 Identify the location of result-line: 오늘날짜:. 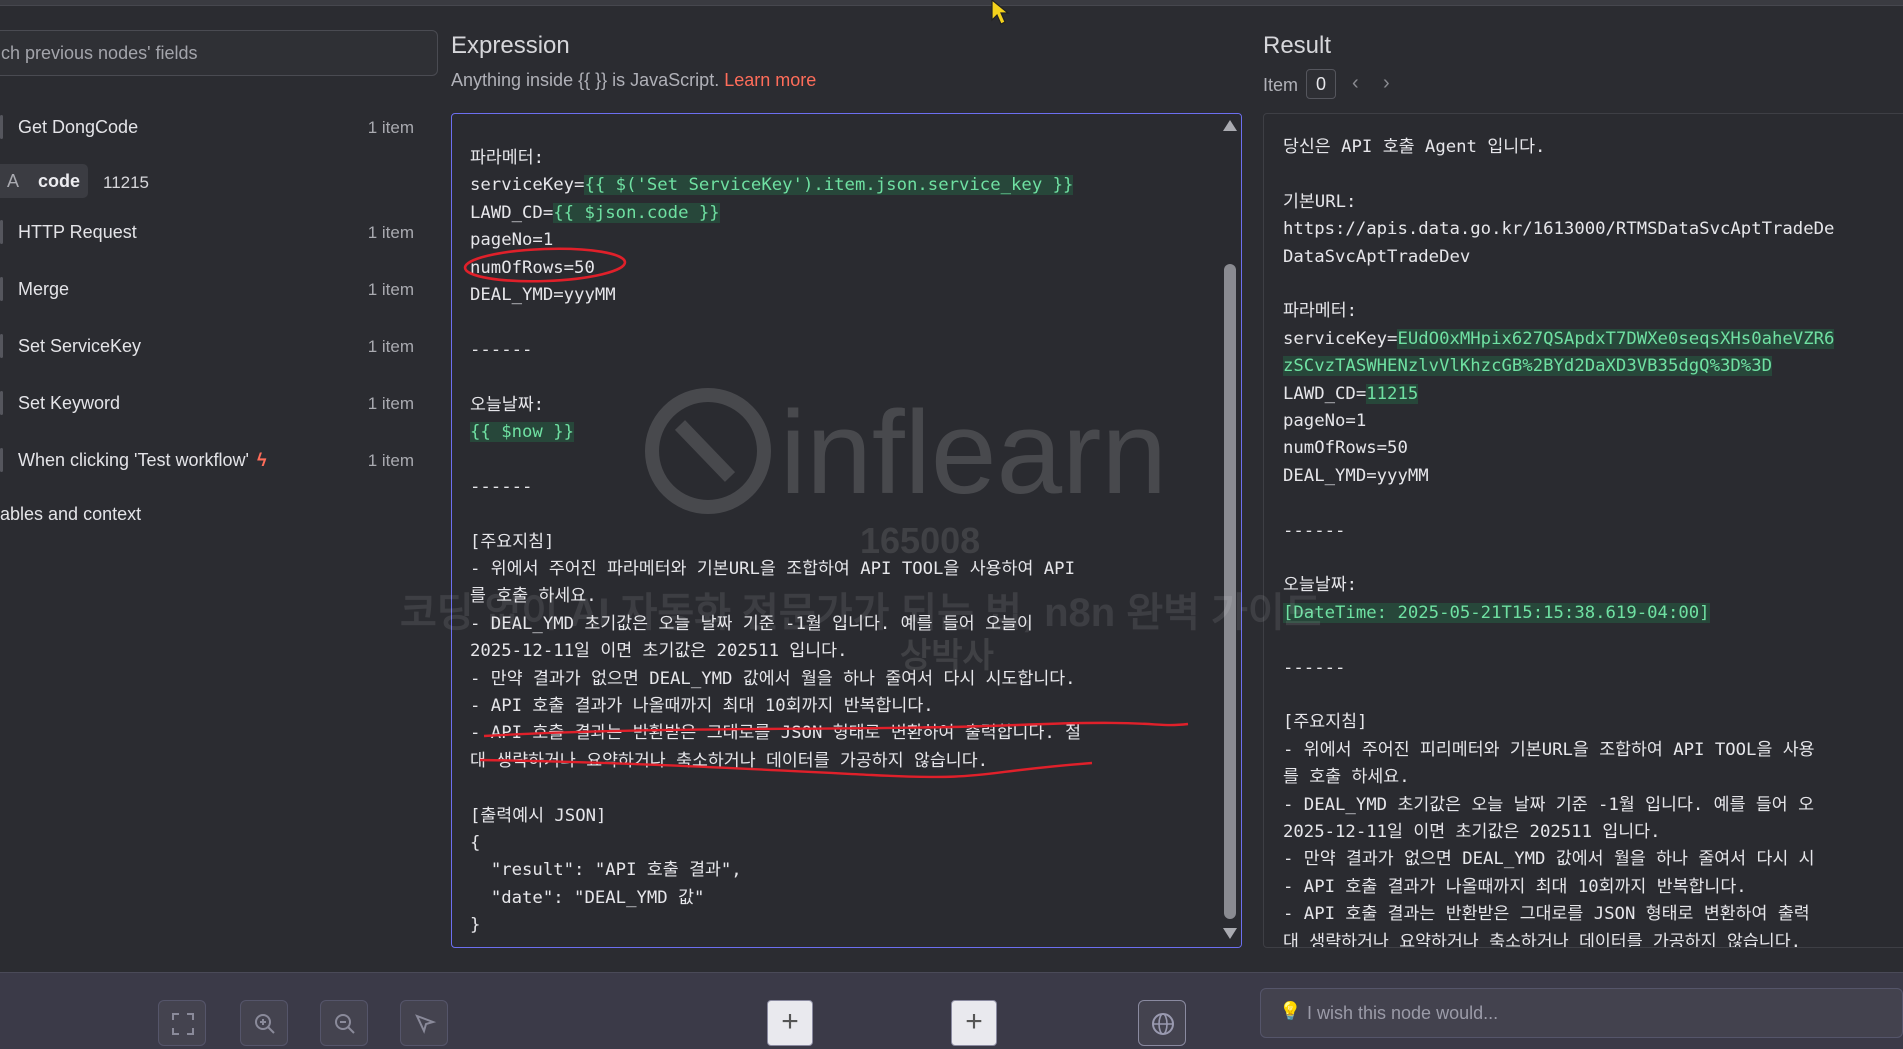
(1593, 585).